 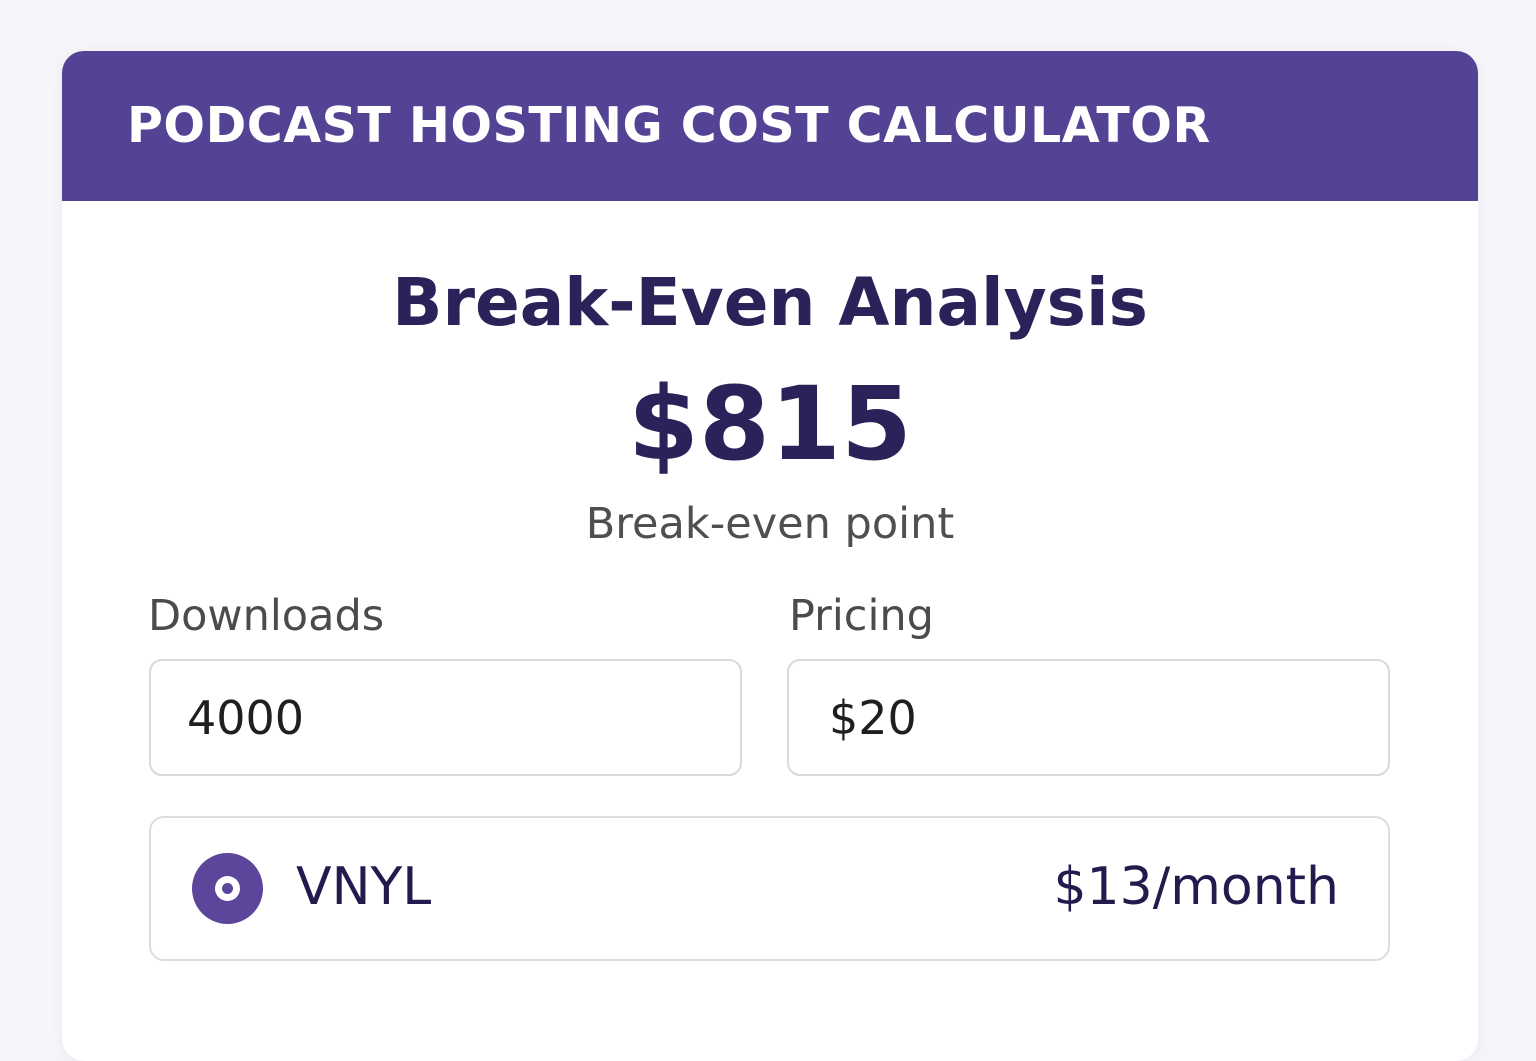 What do you see at coordinates (770, 524) in the screenshot?
I see `break-even-caption: Break-even point` at bounding box center [770, 524].